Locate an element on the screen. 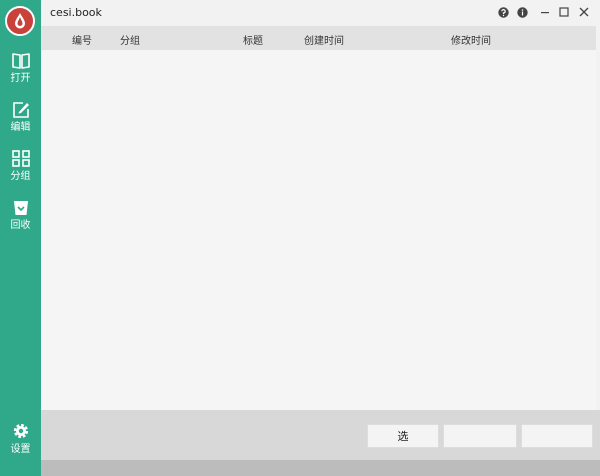  window-title: cesi.book is located at coordinates (76, 12).